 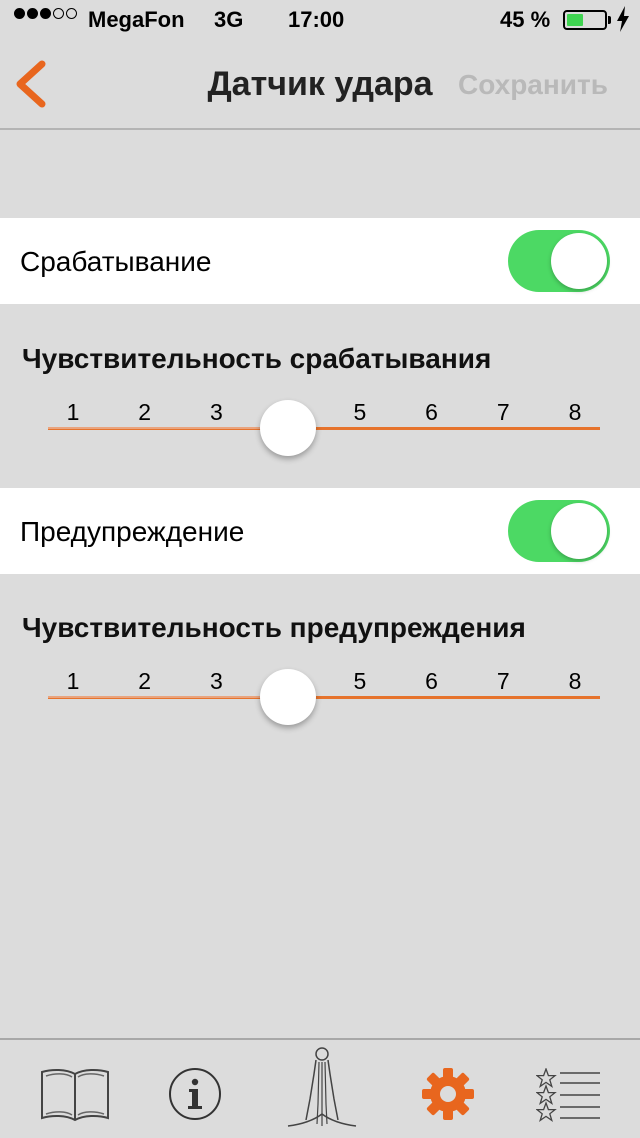 What do you see at coordinates (229, 19) in the screenshot?
I see `network-type: 3G` at bounding box center [229, 19].